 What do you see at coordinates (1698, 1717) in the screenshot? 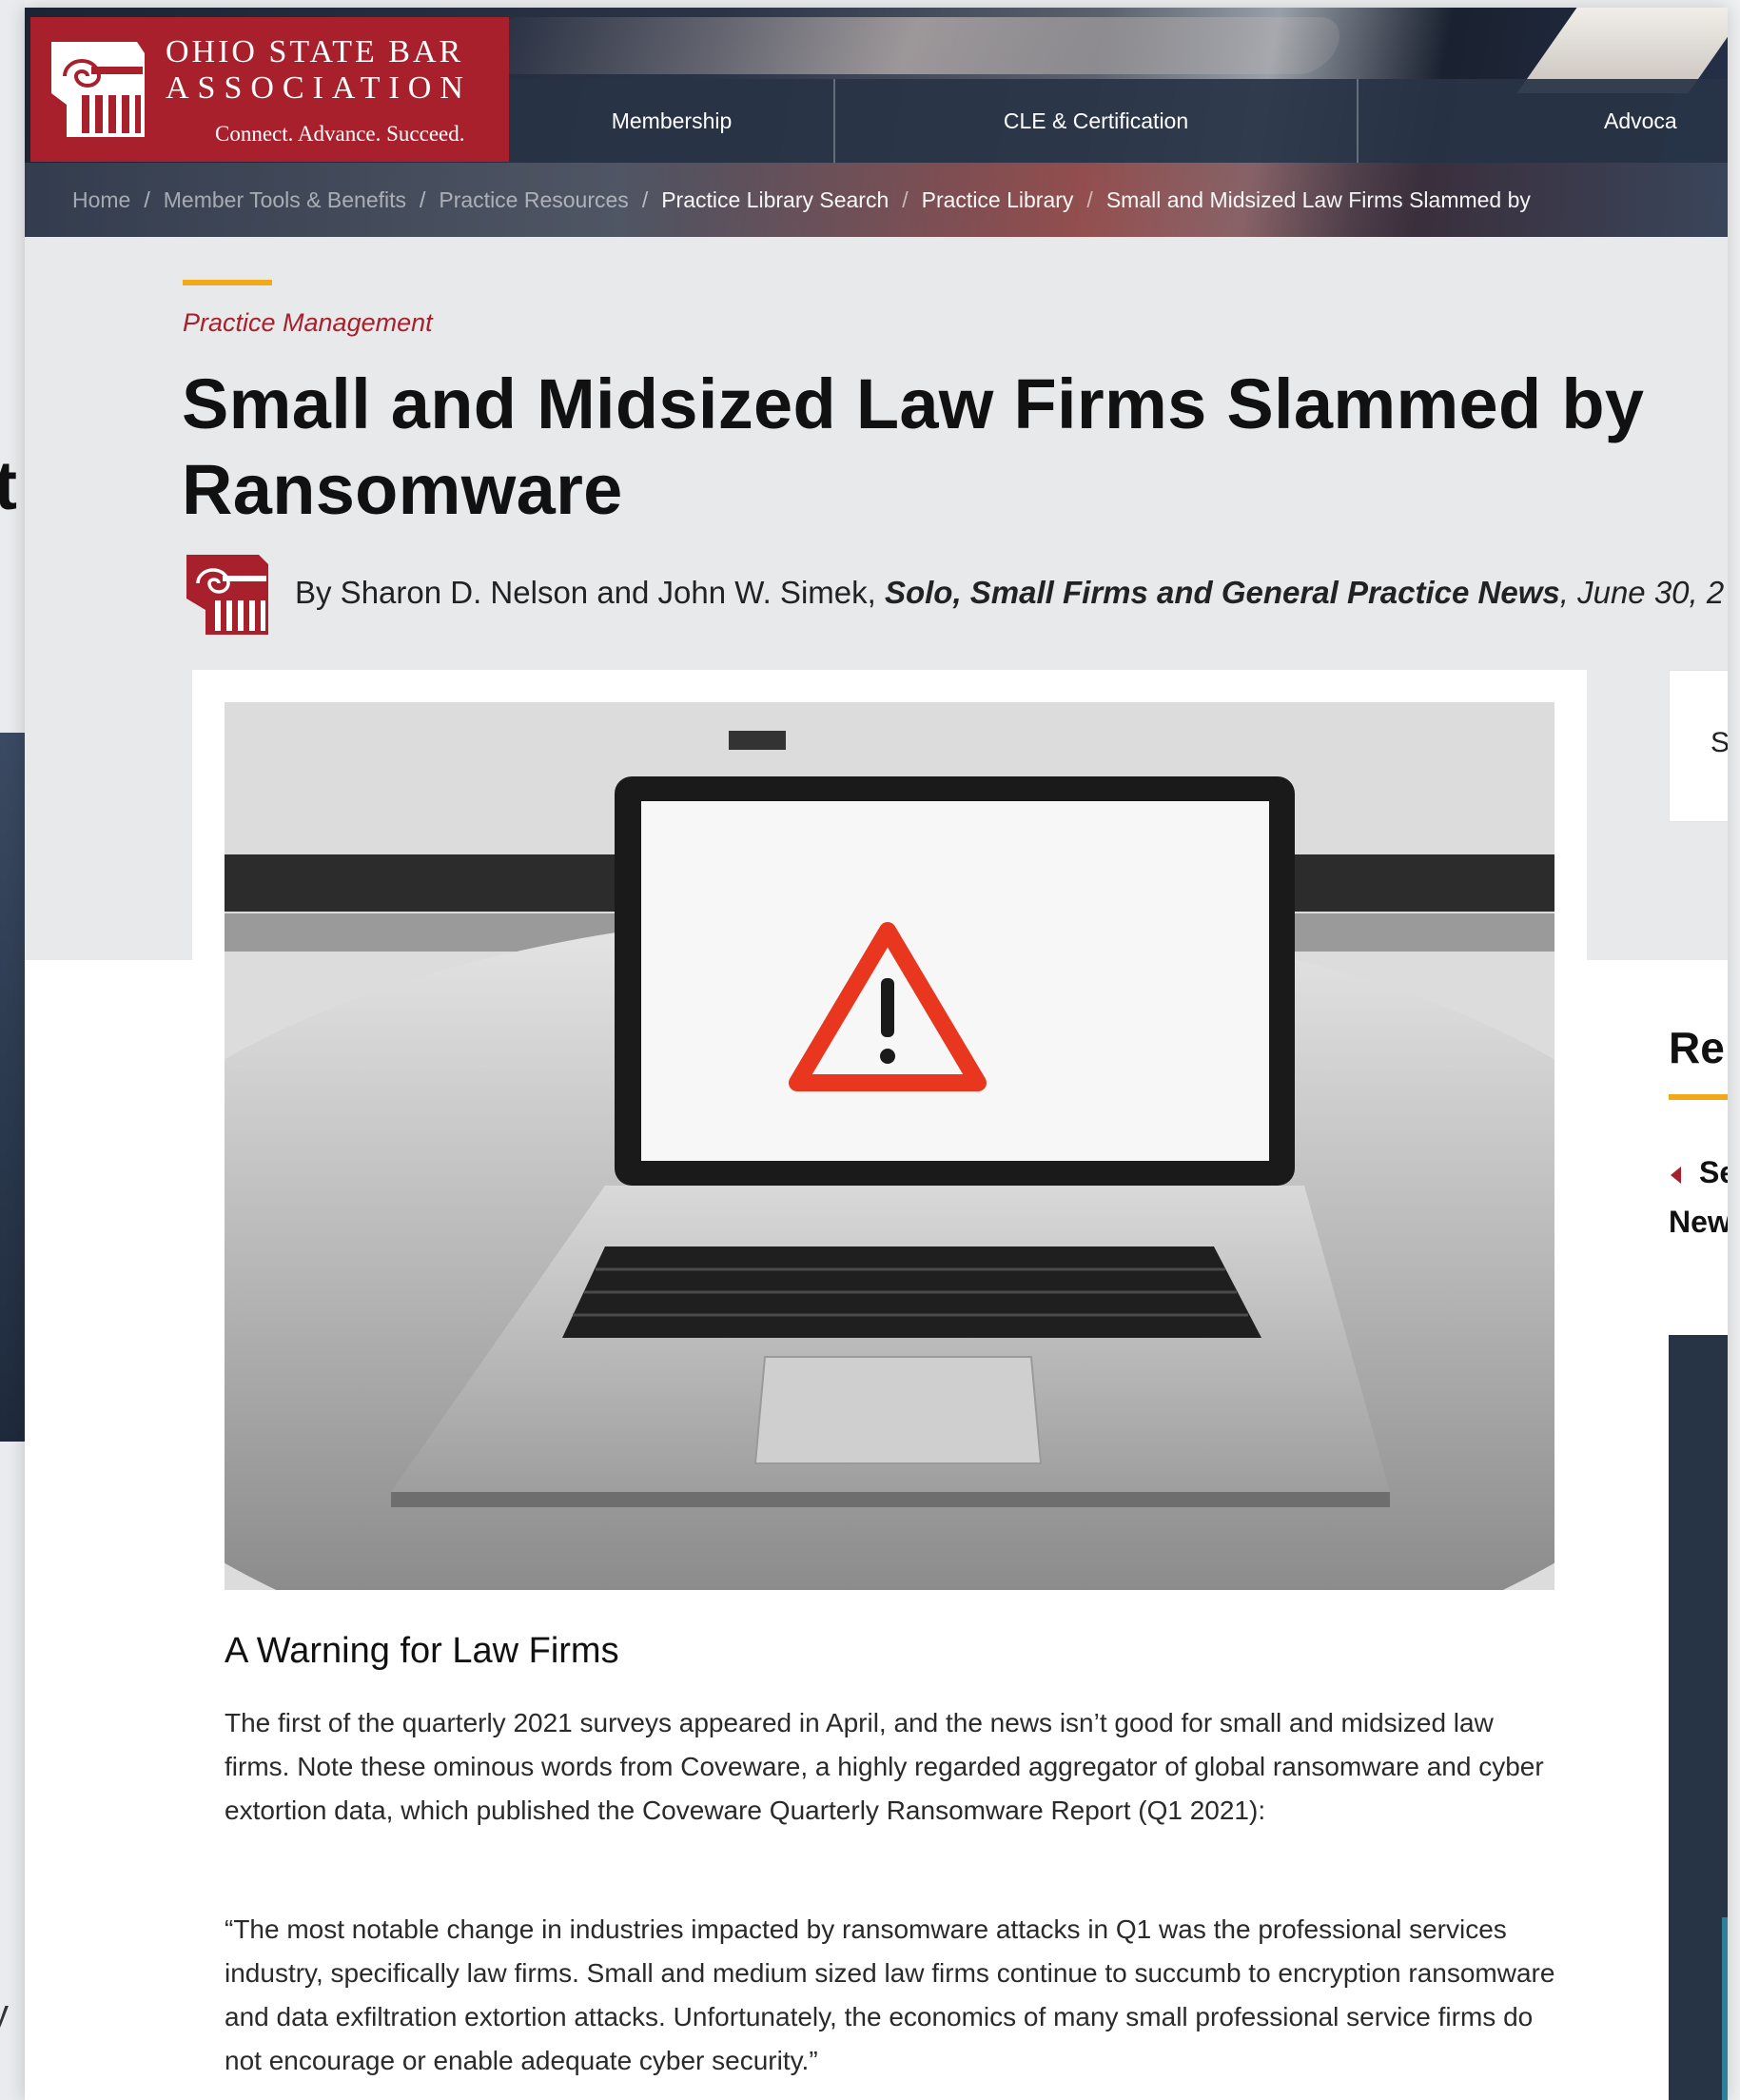
I see `sidebar-promo-panel` at bounding box center [1698, 1717].